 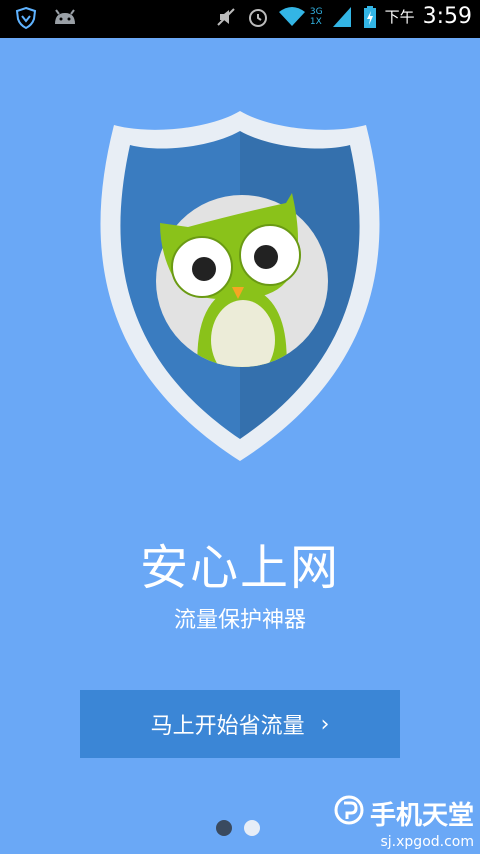 I want to click on page-indicator, so click(x=238, y=828).